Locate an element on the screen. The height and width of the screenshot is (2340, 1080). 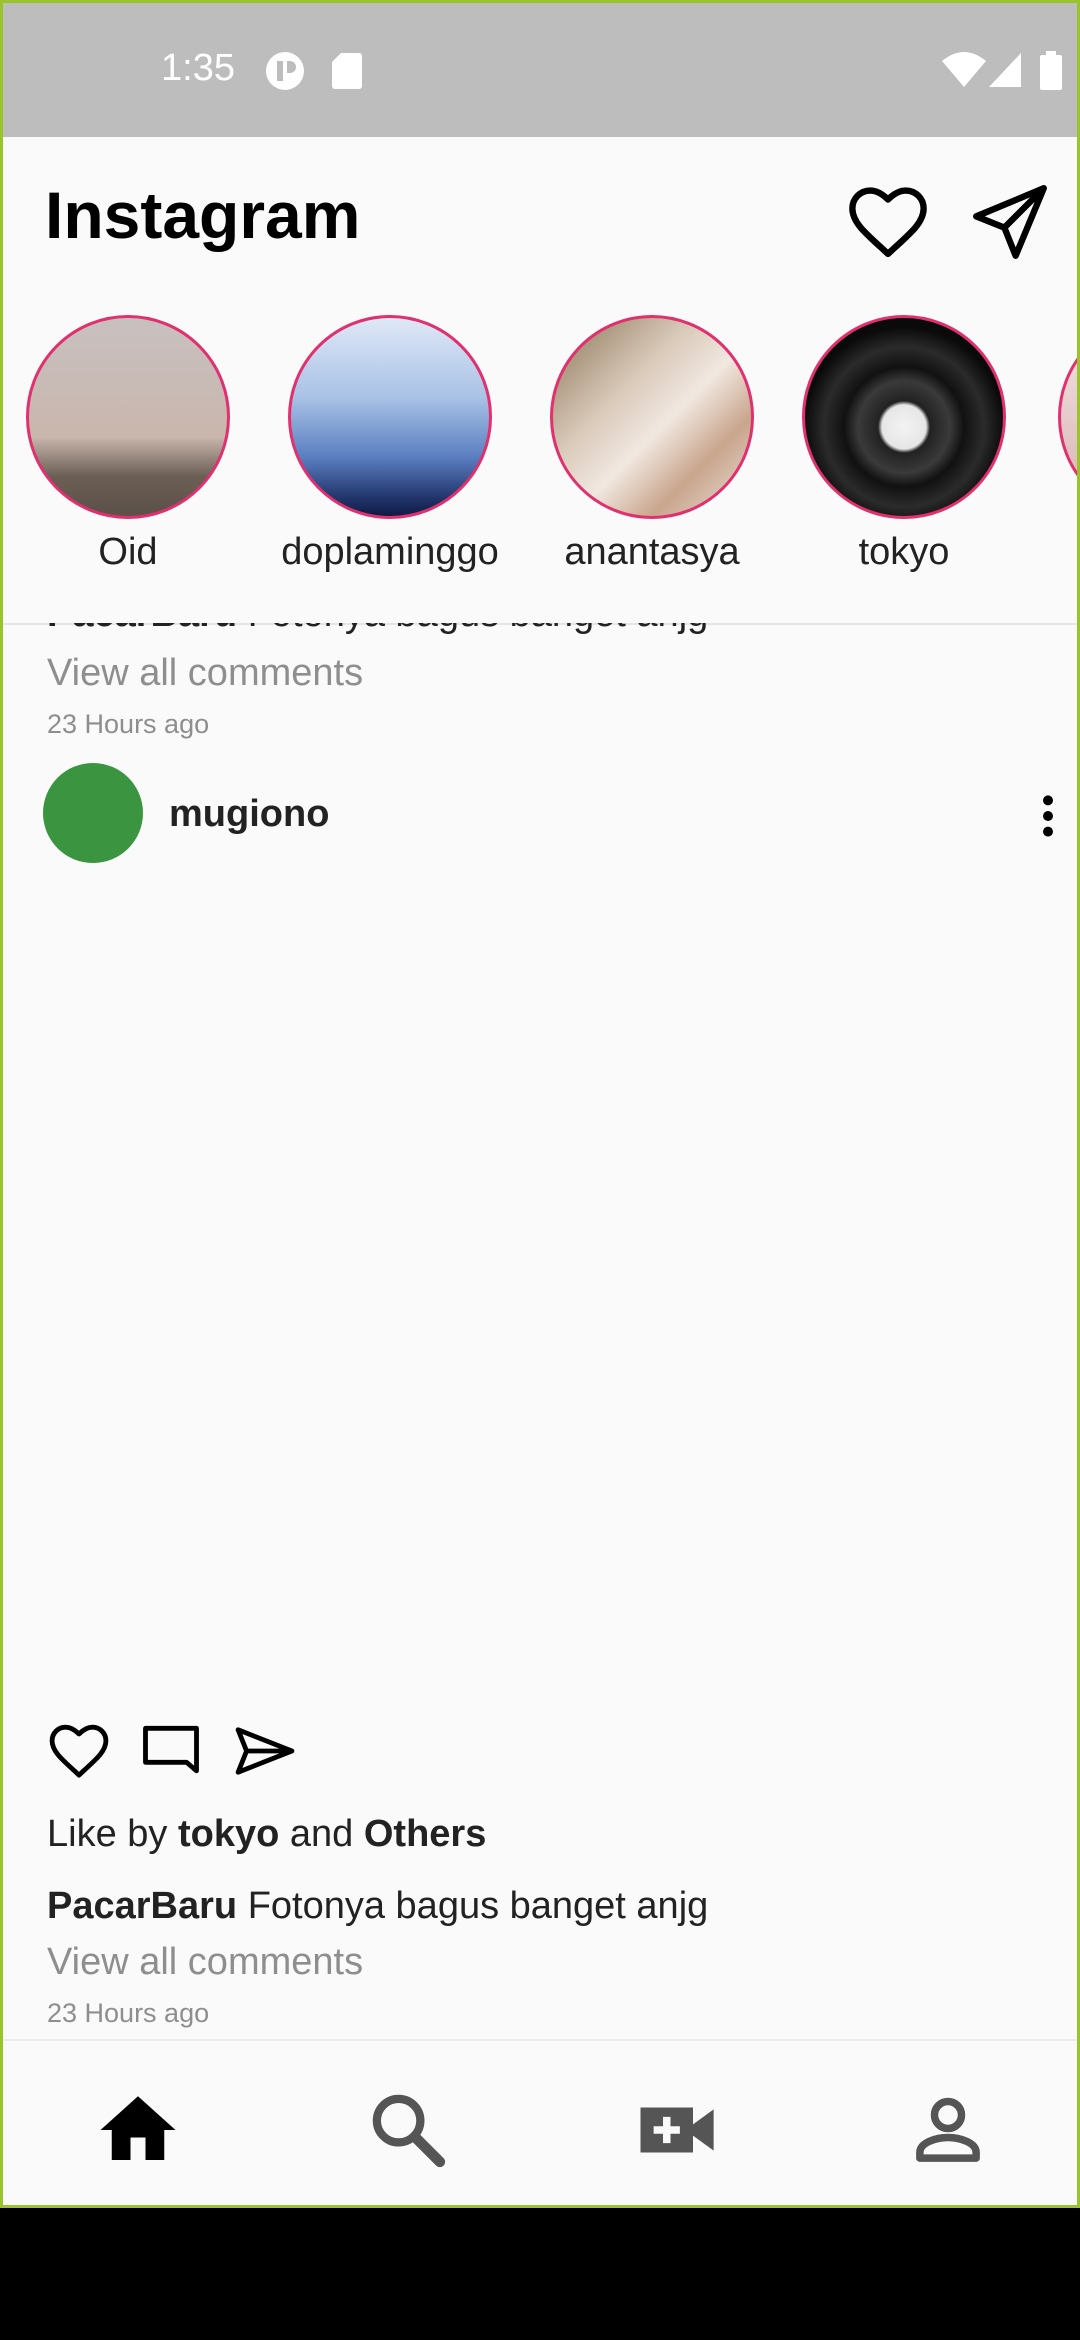
share-send-icon is located at coordinates (265, 1751).